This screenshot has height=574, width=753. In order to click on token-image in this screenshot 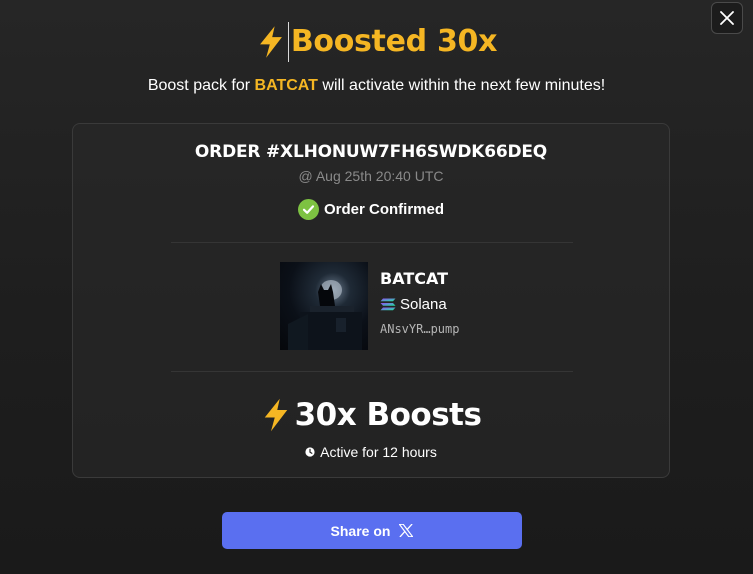, I will do `click(324, 306)`.